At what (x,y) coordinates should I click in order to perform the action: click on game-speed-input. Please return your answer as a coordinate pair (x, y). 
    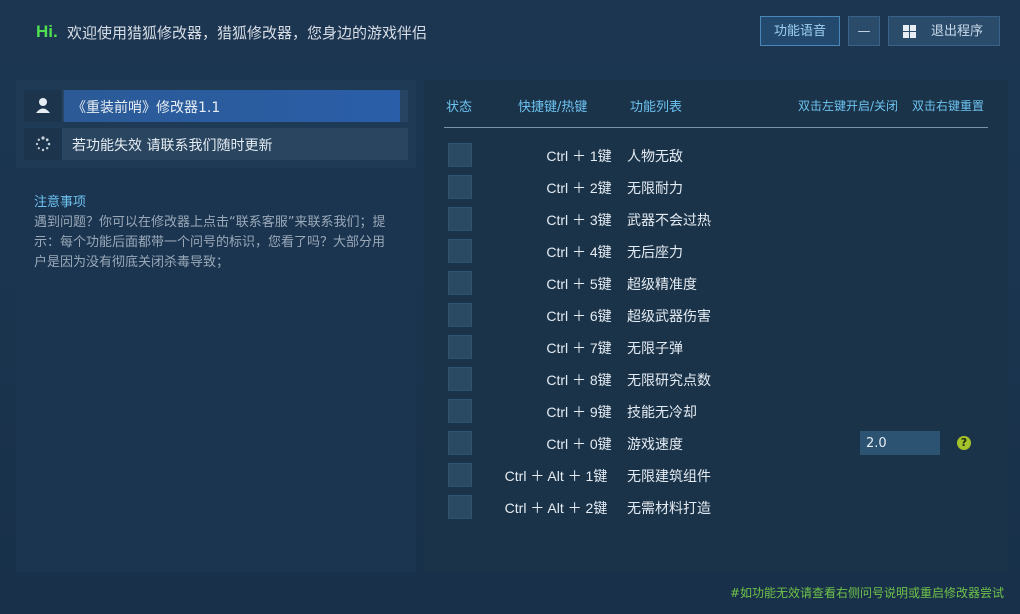
    Looking at the image, I should click on (900, 443).